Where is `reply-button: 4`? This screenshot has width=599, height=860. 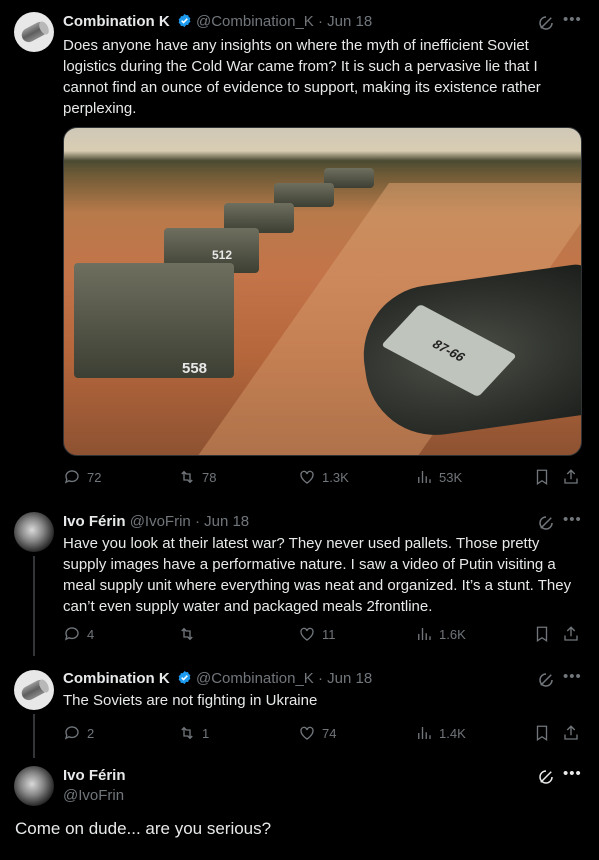
reply-button: 4 is located at coordinates (78, 634).